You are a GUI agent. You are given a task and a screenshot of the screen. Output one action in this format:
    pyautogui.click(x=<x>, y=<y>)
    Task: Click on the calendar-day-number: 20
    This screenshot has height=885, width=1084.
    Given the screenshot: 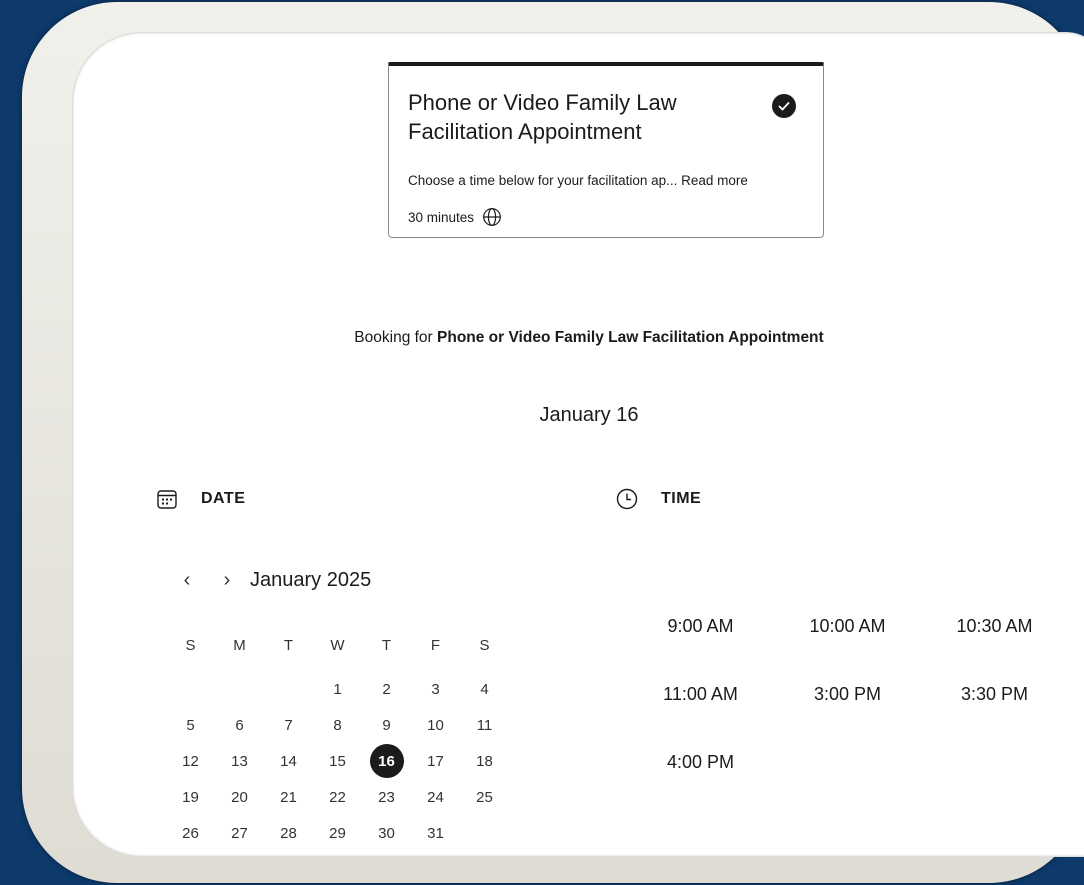 What is the action you would take?
    pyautogui.click(x=239, y=797)
    